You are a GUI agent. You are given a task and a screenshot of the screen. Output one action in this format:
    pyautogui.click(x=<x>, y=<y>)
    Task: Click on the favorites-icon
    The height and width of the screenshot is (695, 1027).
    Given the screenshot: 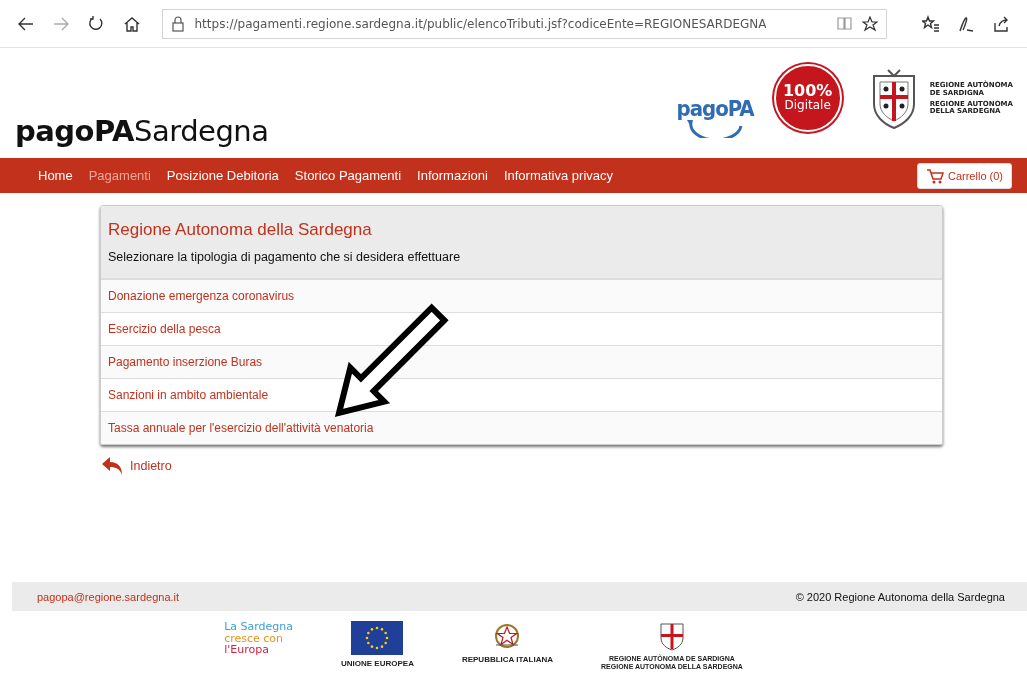 What is the action you would take?
    pyautogui.click(x=930, y=23)
    